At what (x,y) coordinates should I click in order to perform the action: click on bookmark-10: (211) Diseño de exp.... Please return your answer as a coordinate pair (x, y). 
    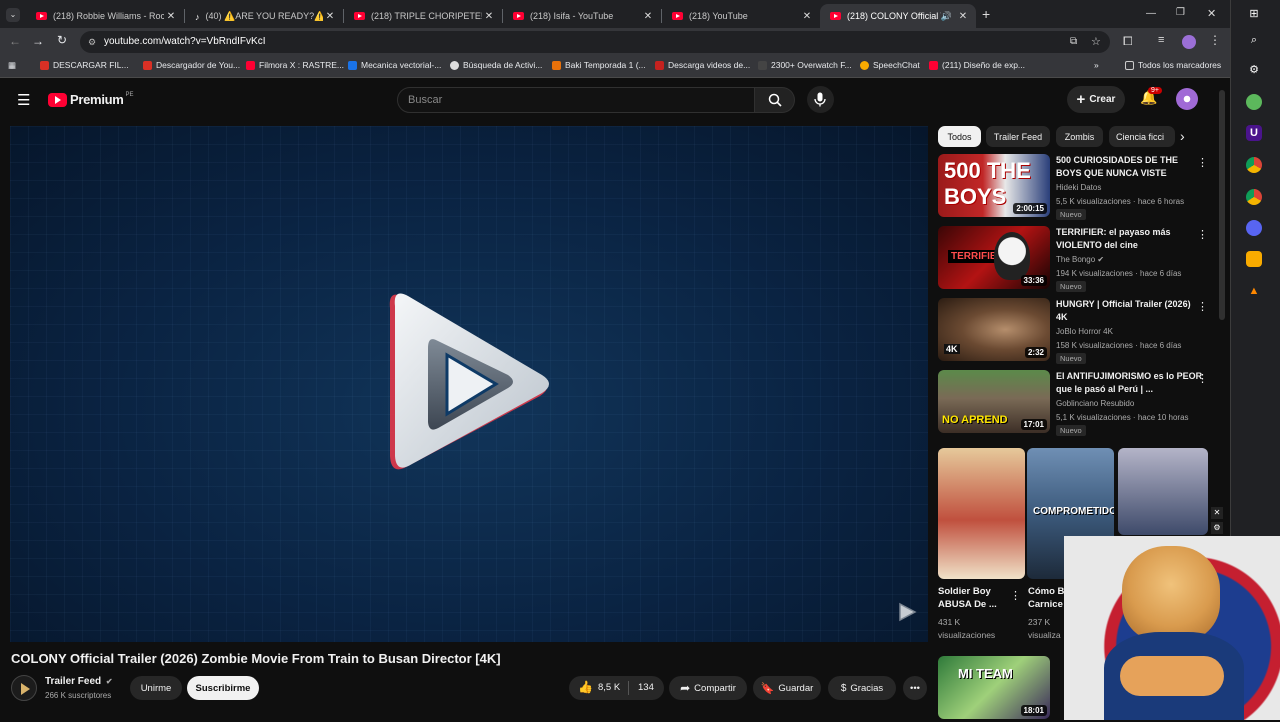
    Looking at the image, I should click on (977, 65).